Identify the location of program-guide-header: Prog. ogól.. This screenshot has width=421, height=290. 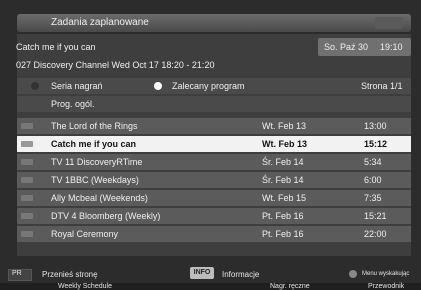
(214, 104).